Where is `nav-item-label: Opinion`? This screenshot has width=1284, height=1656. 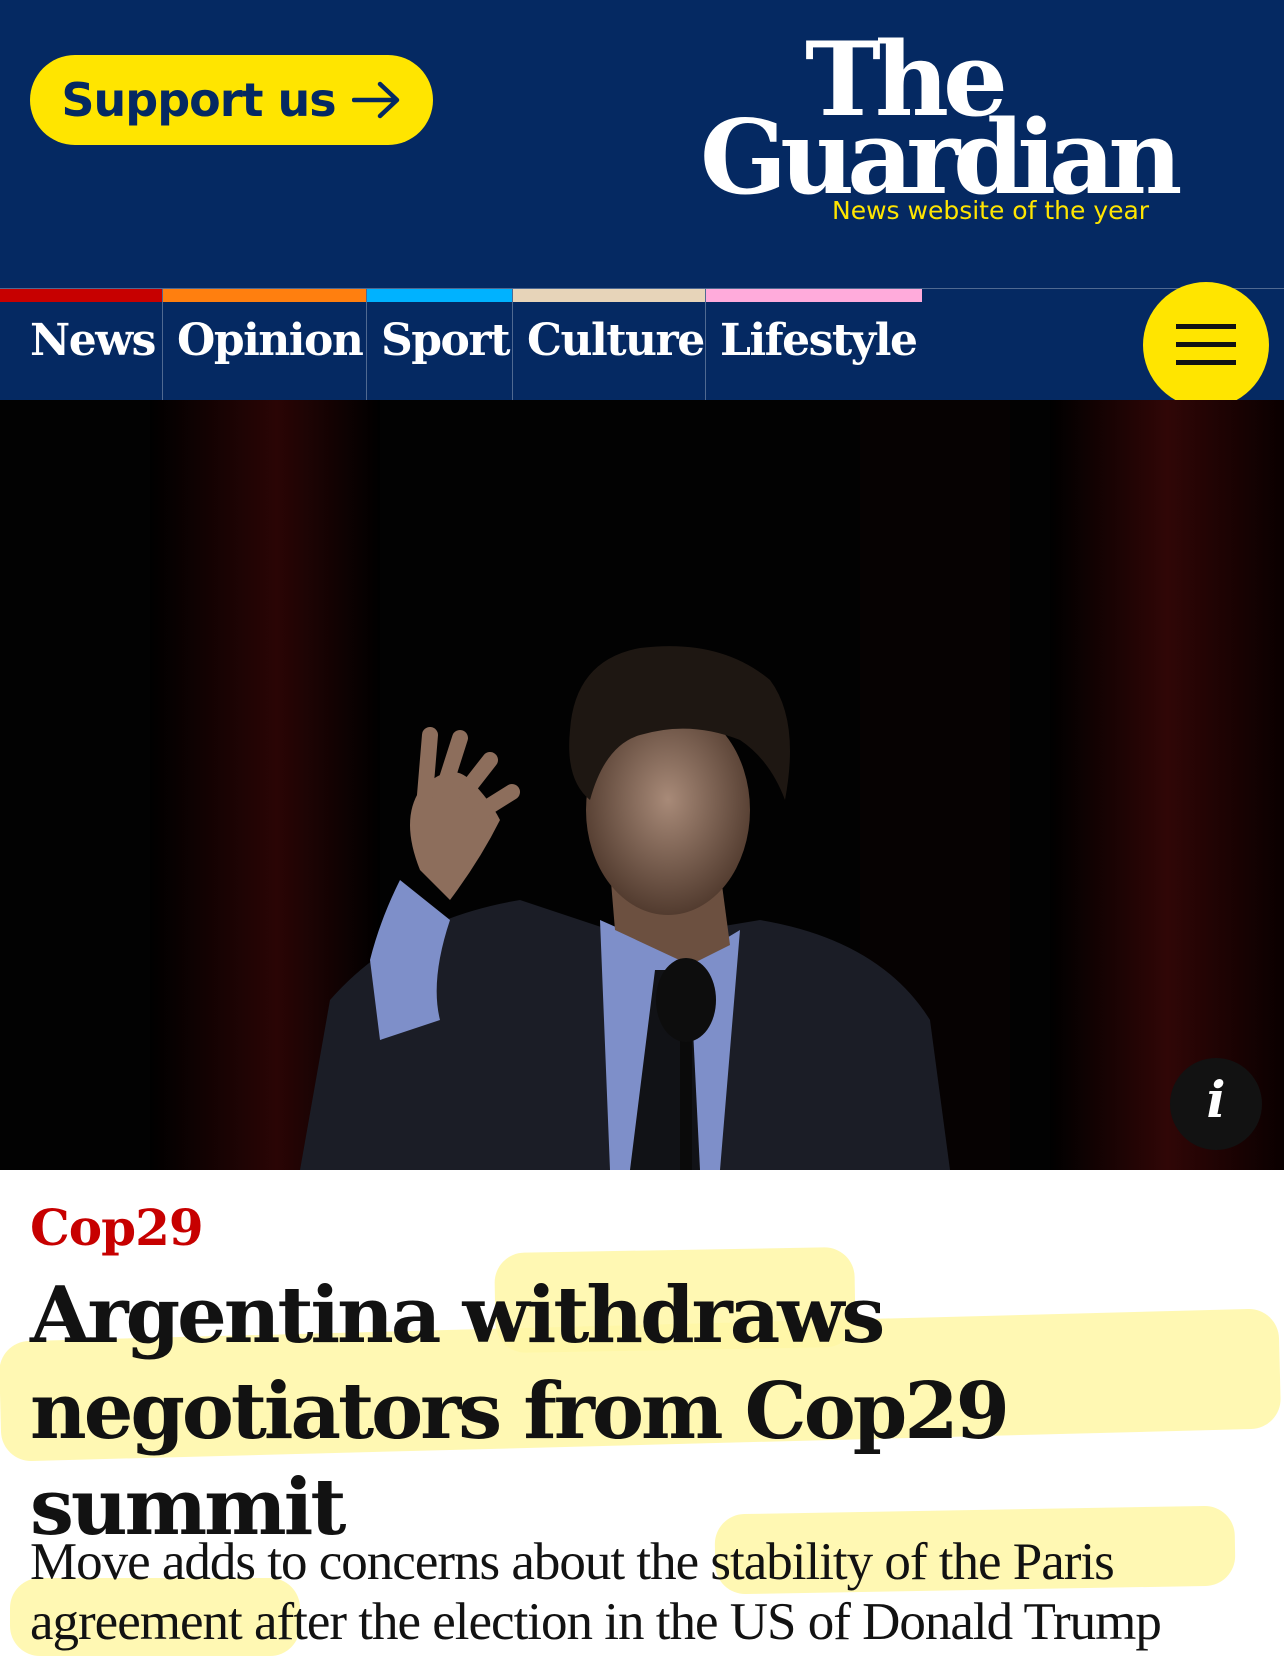 nav-item-label: Opinion is located at coordinates (270, 340).